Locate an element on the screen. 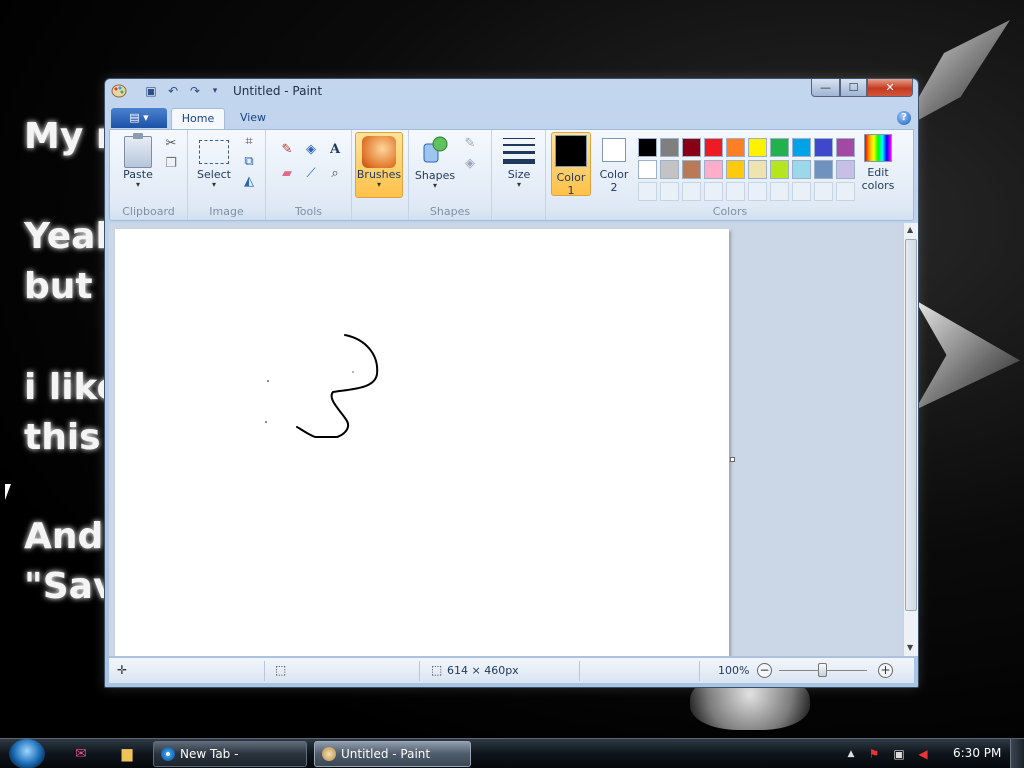 The image size is (1024, 768). canvas-resize-handle is located at coordinates (732, 459).